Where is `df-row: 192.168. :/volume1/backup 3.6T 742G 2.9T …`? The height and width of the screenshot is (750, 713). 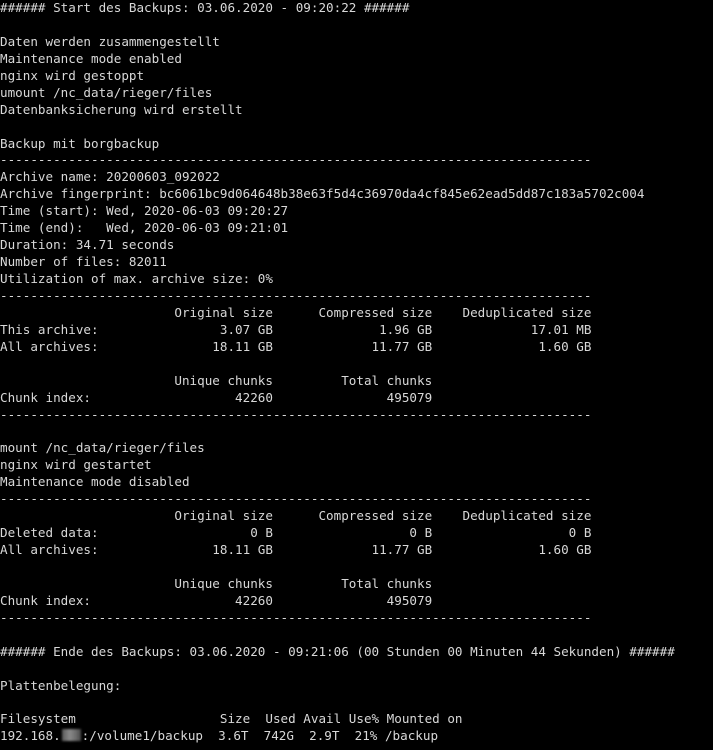 df-row: 192.168. :/volume1/backup 3.6T 742G 2.9T … is located at coordinates (356, 736).